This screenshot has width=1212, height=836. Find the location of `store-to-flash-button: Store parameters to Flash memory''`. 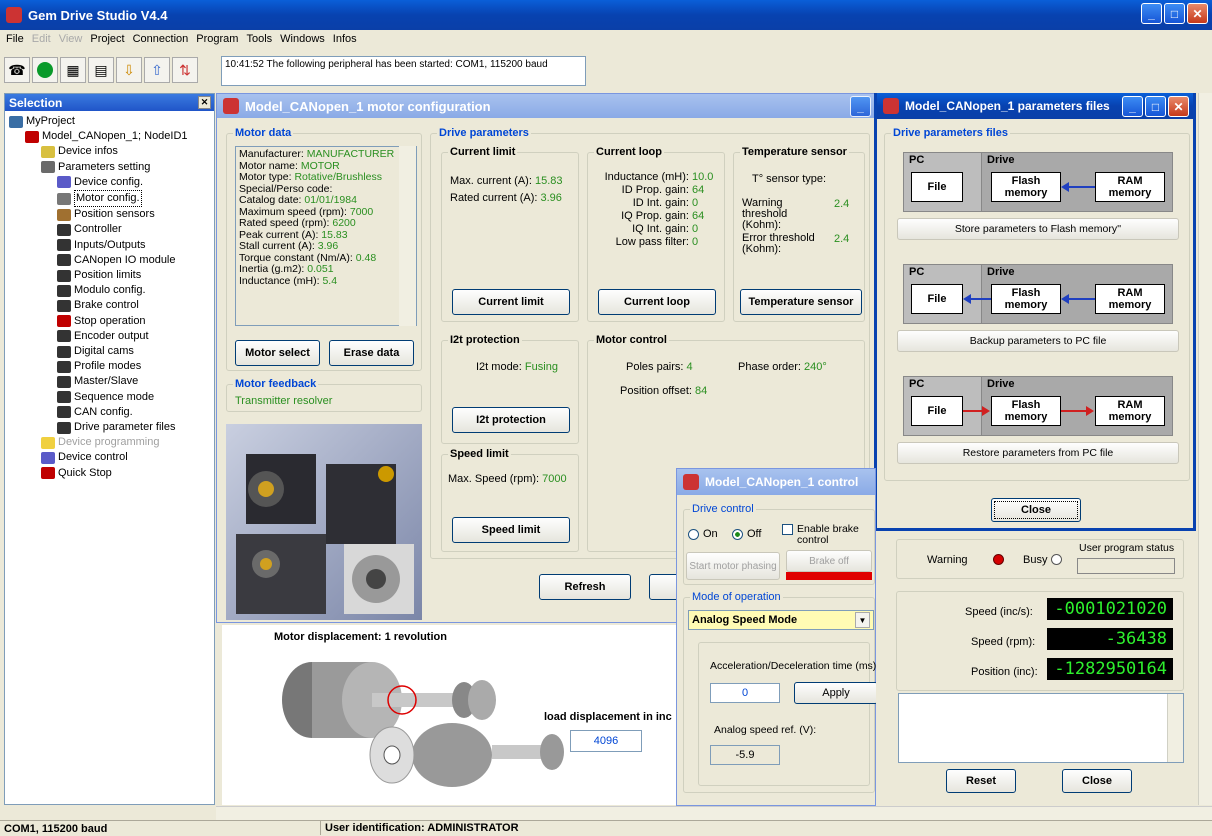

store-to-flash-button: Store parameters to Flash memory'' is located at coordinates (1038, 229).